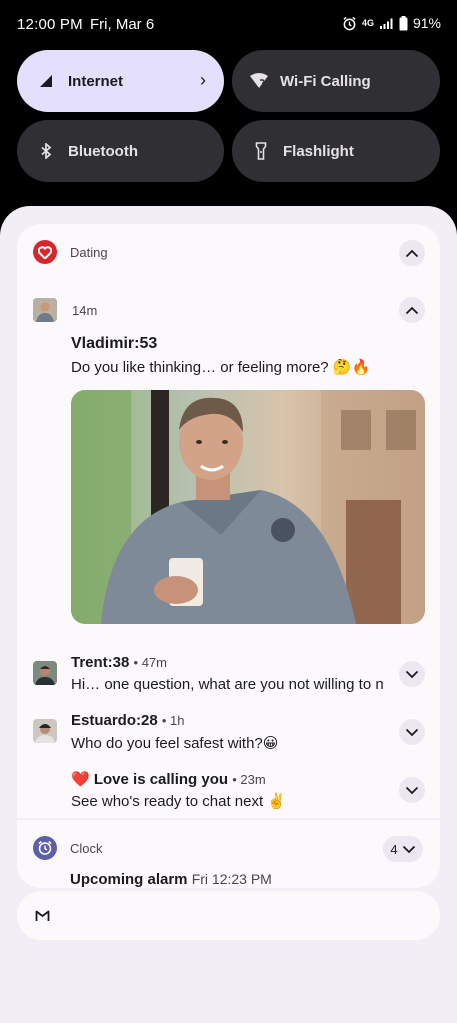 Image resolution: width=457 pixels, height=1023 pixels. I want to click on message-text: Who do you feel safest with?😀, so click(175, 743).